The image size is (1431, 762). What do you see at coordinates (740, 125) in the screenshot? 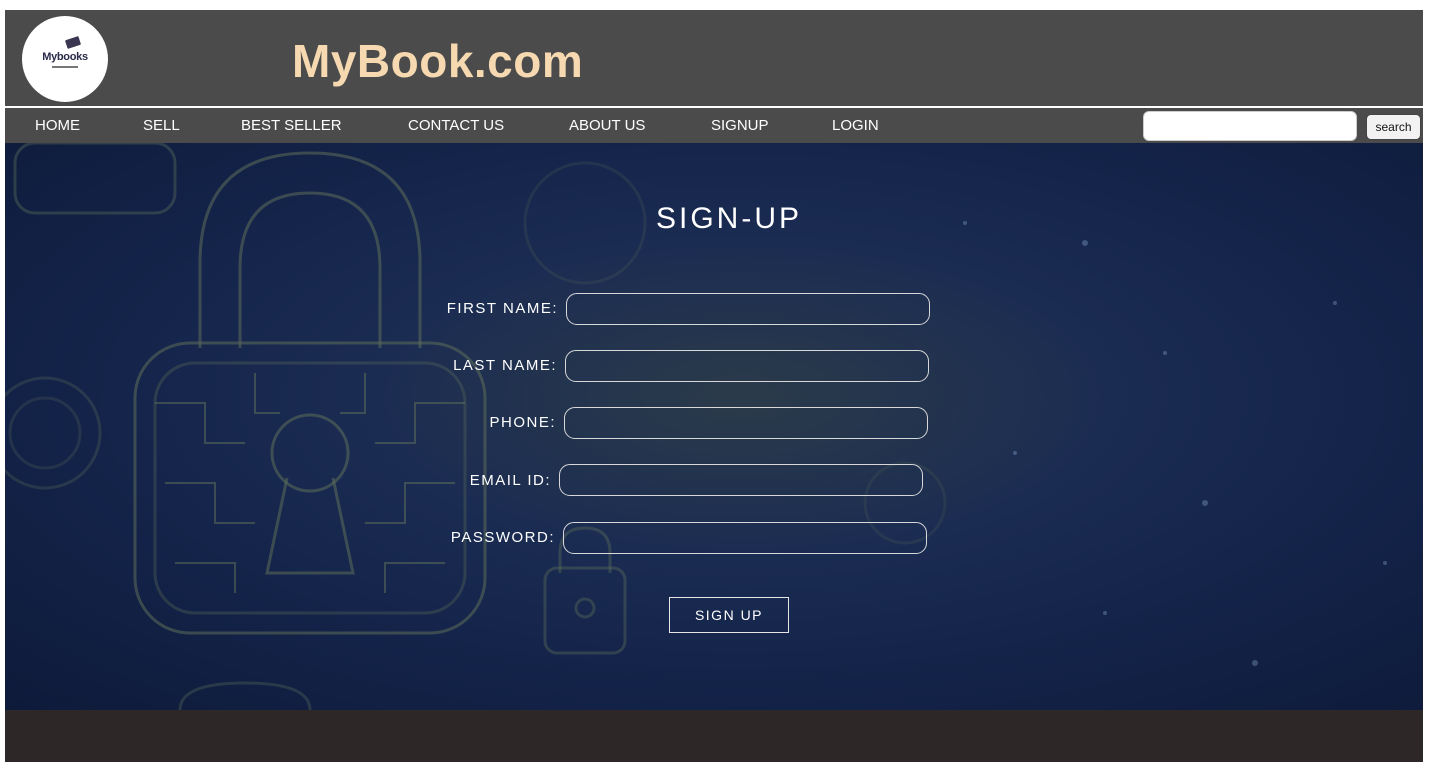
I see `nav-signup: SIGNUP` at bounding box center [740, 125].